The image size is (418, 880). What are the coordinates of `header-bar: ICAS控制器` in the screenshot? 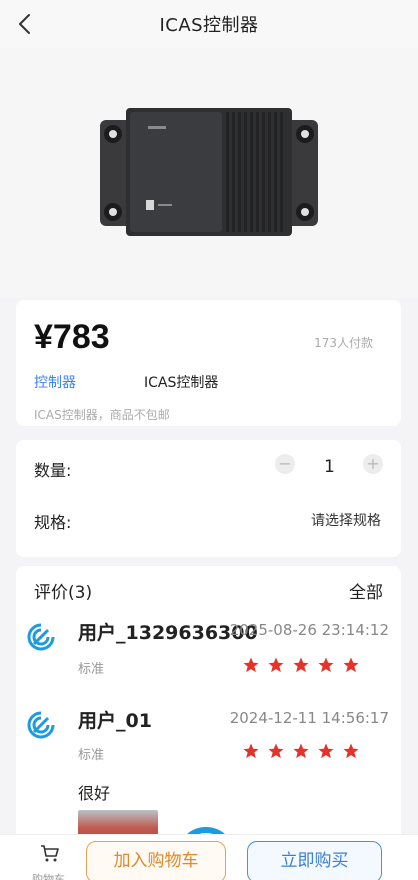 It's located at (209, 24).